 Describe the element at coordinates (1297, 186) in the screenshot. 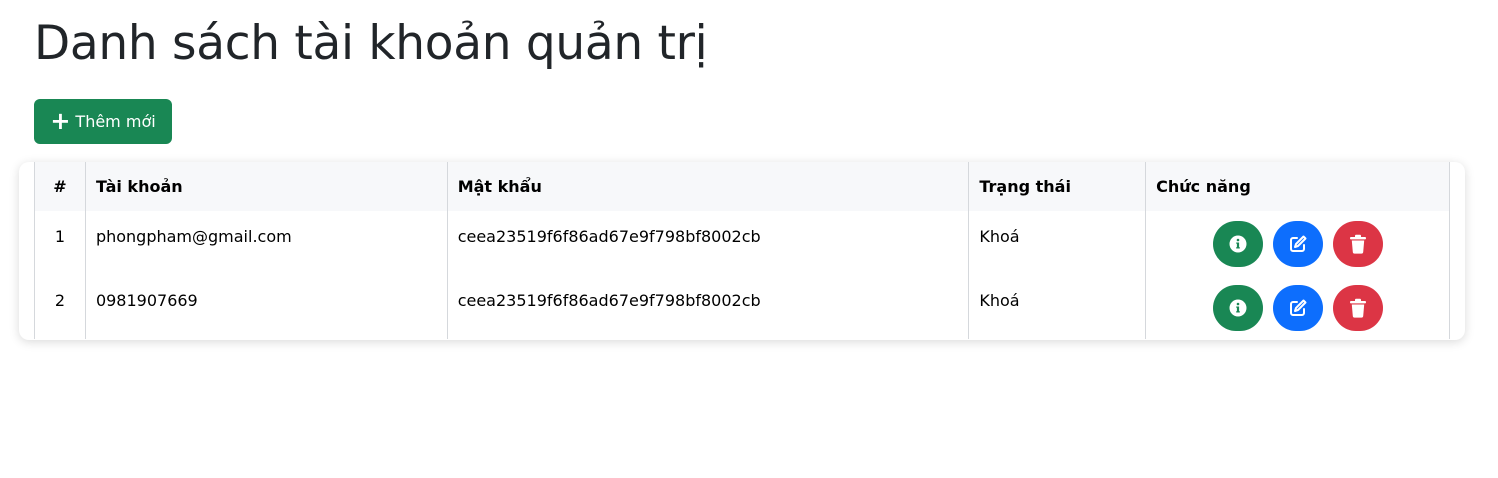

I see `column-header-actions: Chức năng` at that location.